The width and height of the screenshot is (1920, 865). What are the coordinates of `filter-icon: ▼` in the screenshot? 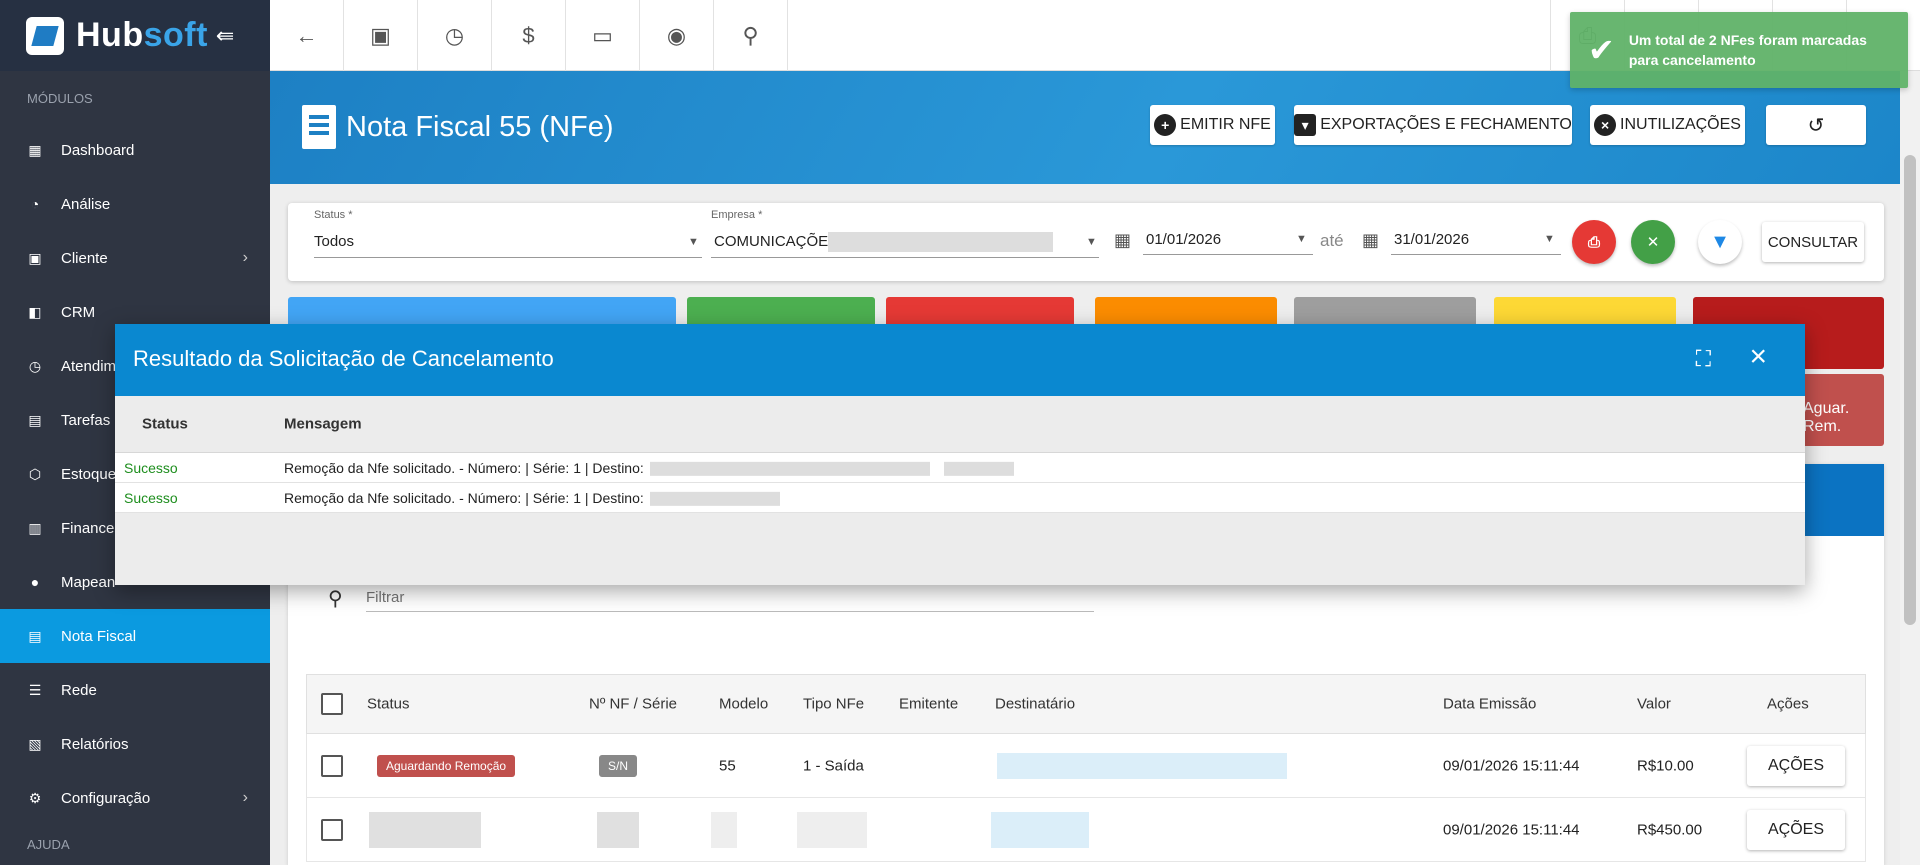 It's located at (1720, 241).